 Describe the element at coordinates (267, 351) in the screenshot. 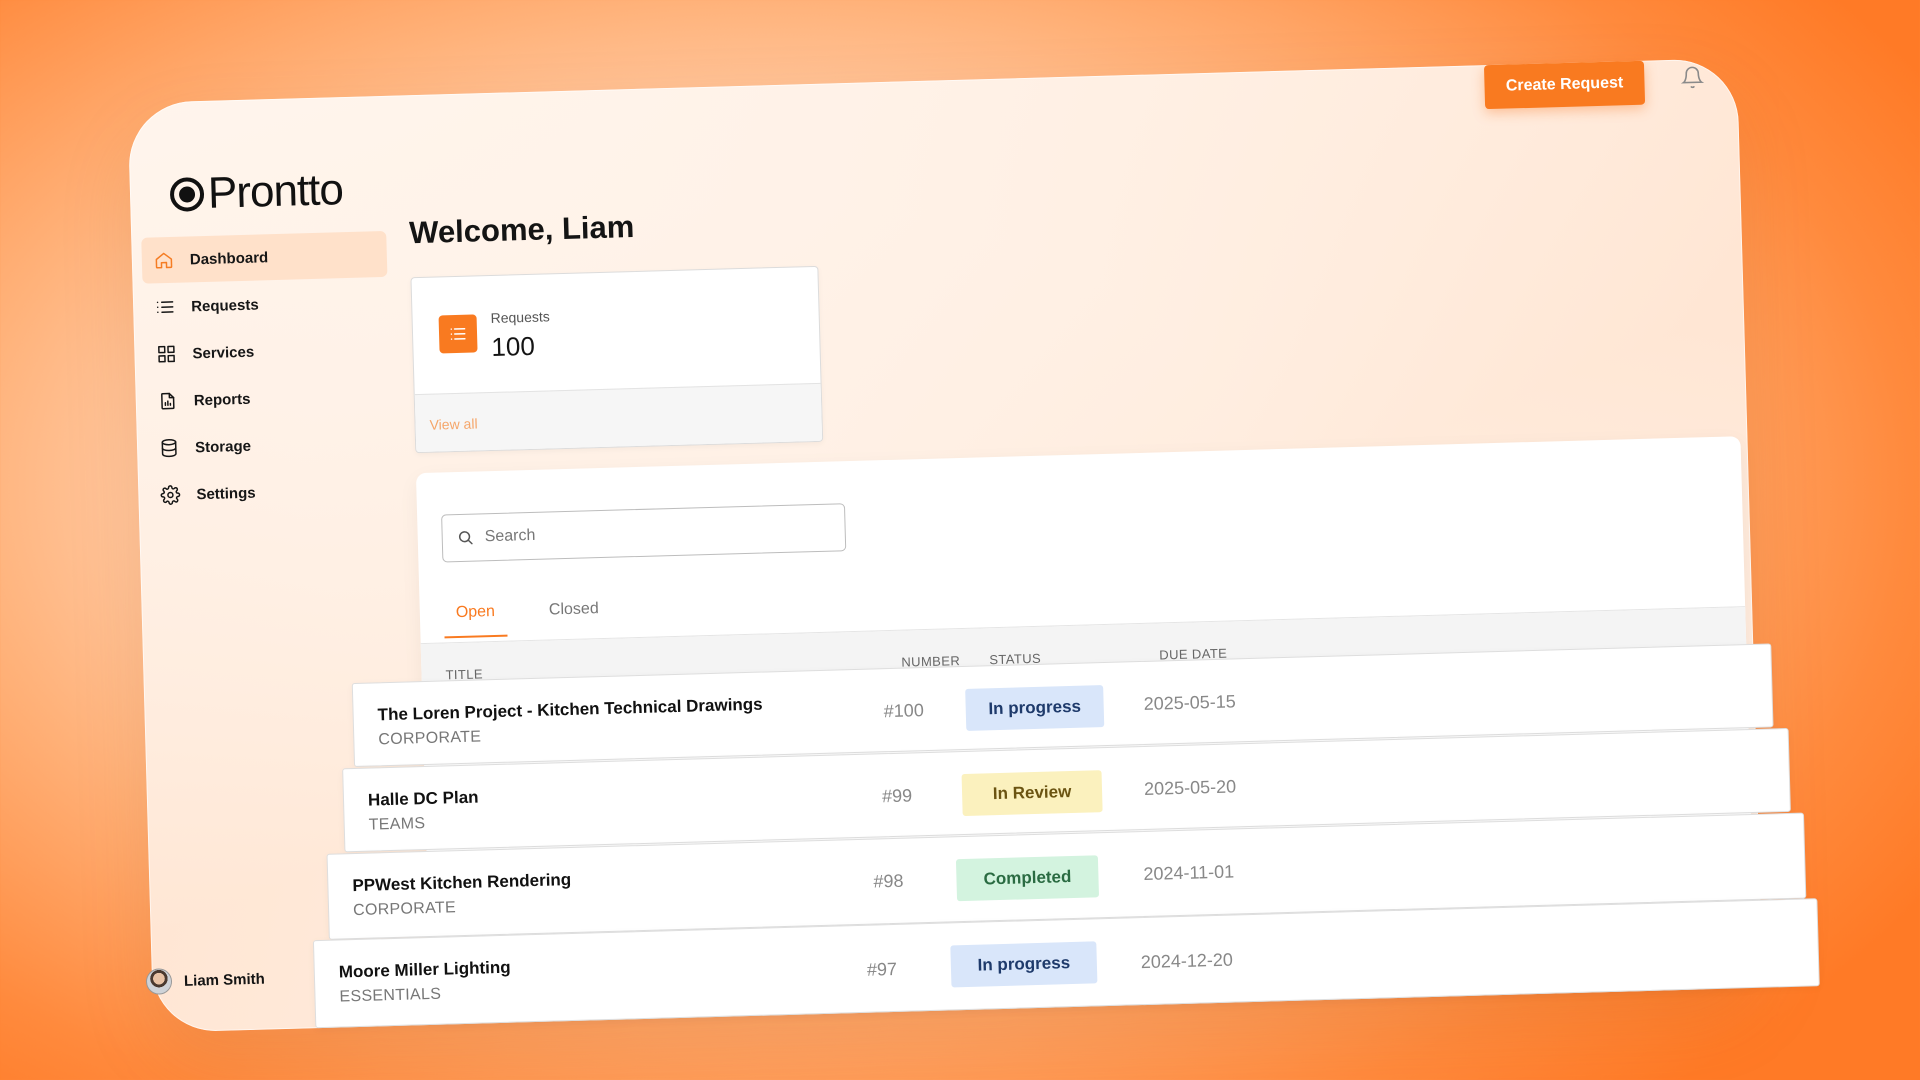

I see `sidebar-item-services: Services` at that location.